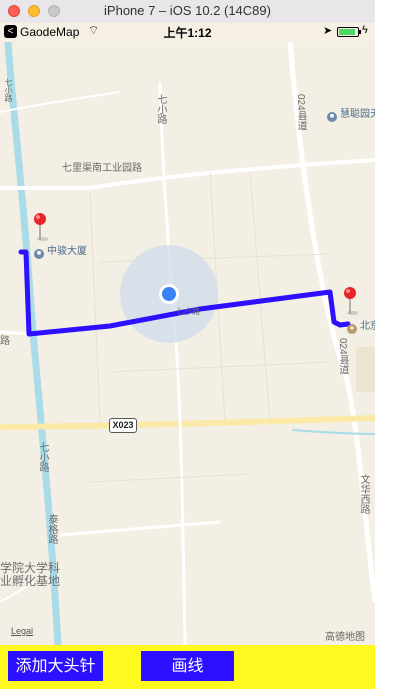 This screenshot has width=405, height=689. I want to click on charging-icon: ϟ, so click(365, 30).